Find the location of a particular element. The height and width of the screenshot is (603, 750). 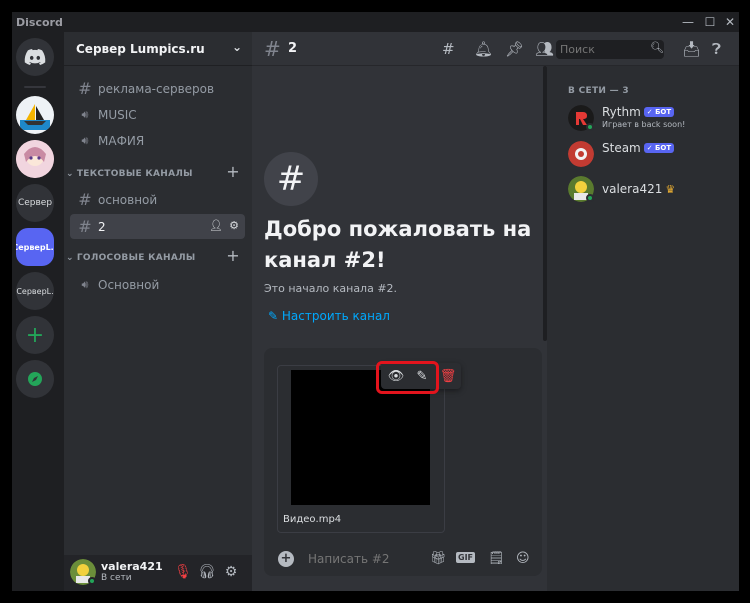

pin-icon: 📌︎ is located at coordinates (514, 49).